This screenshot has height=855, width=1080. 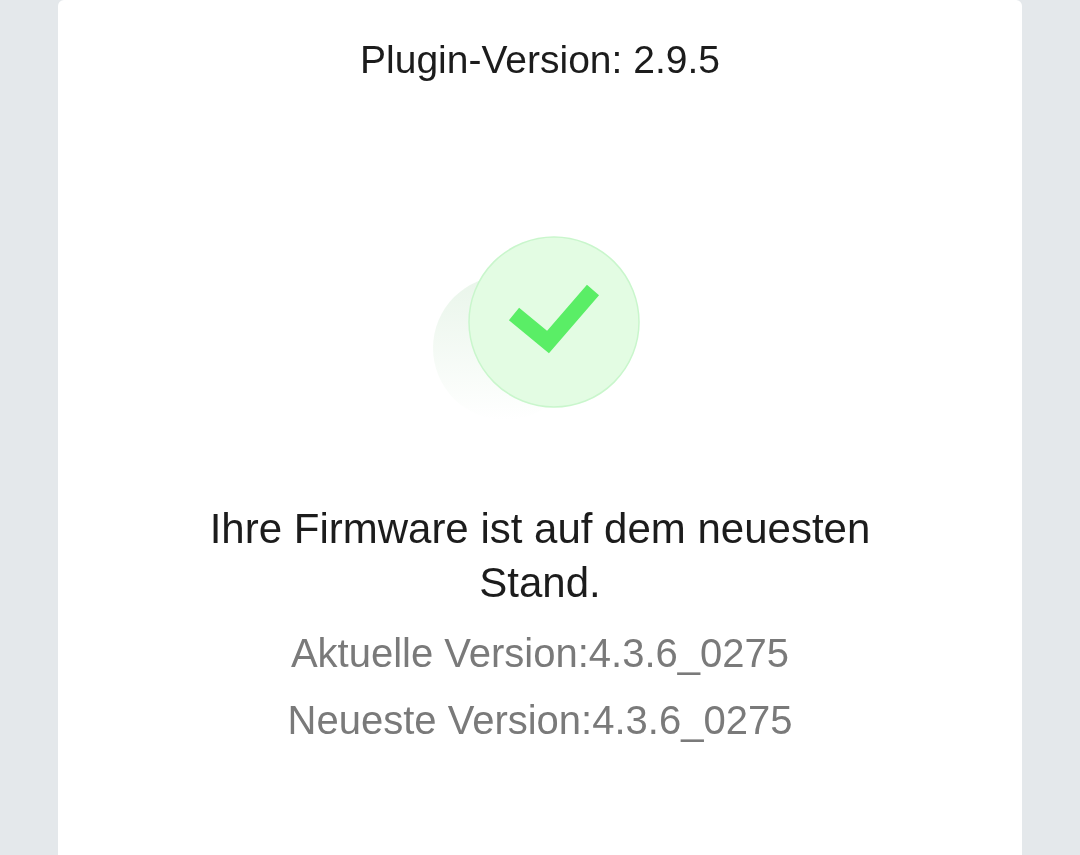 What do you see at coordinates (540, 720) in the screenshot?
I see `version-text: Neueste Version:4.3.6_0275` at bounding box center [540, 720].